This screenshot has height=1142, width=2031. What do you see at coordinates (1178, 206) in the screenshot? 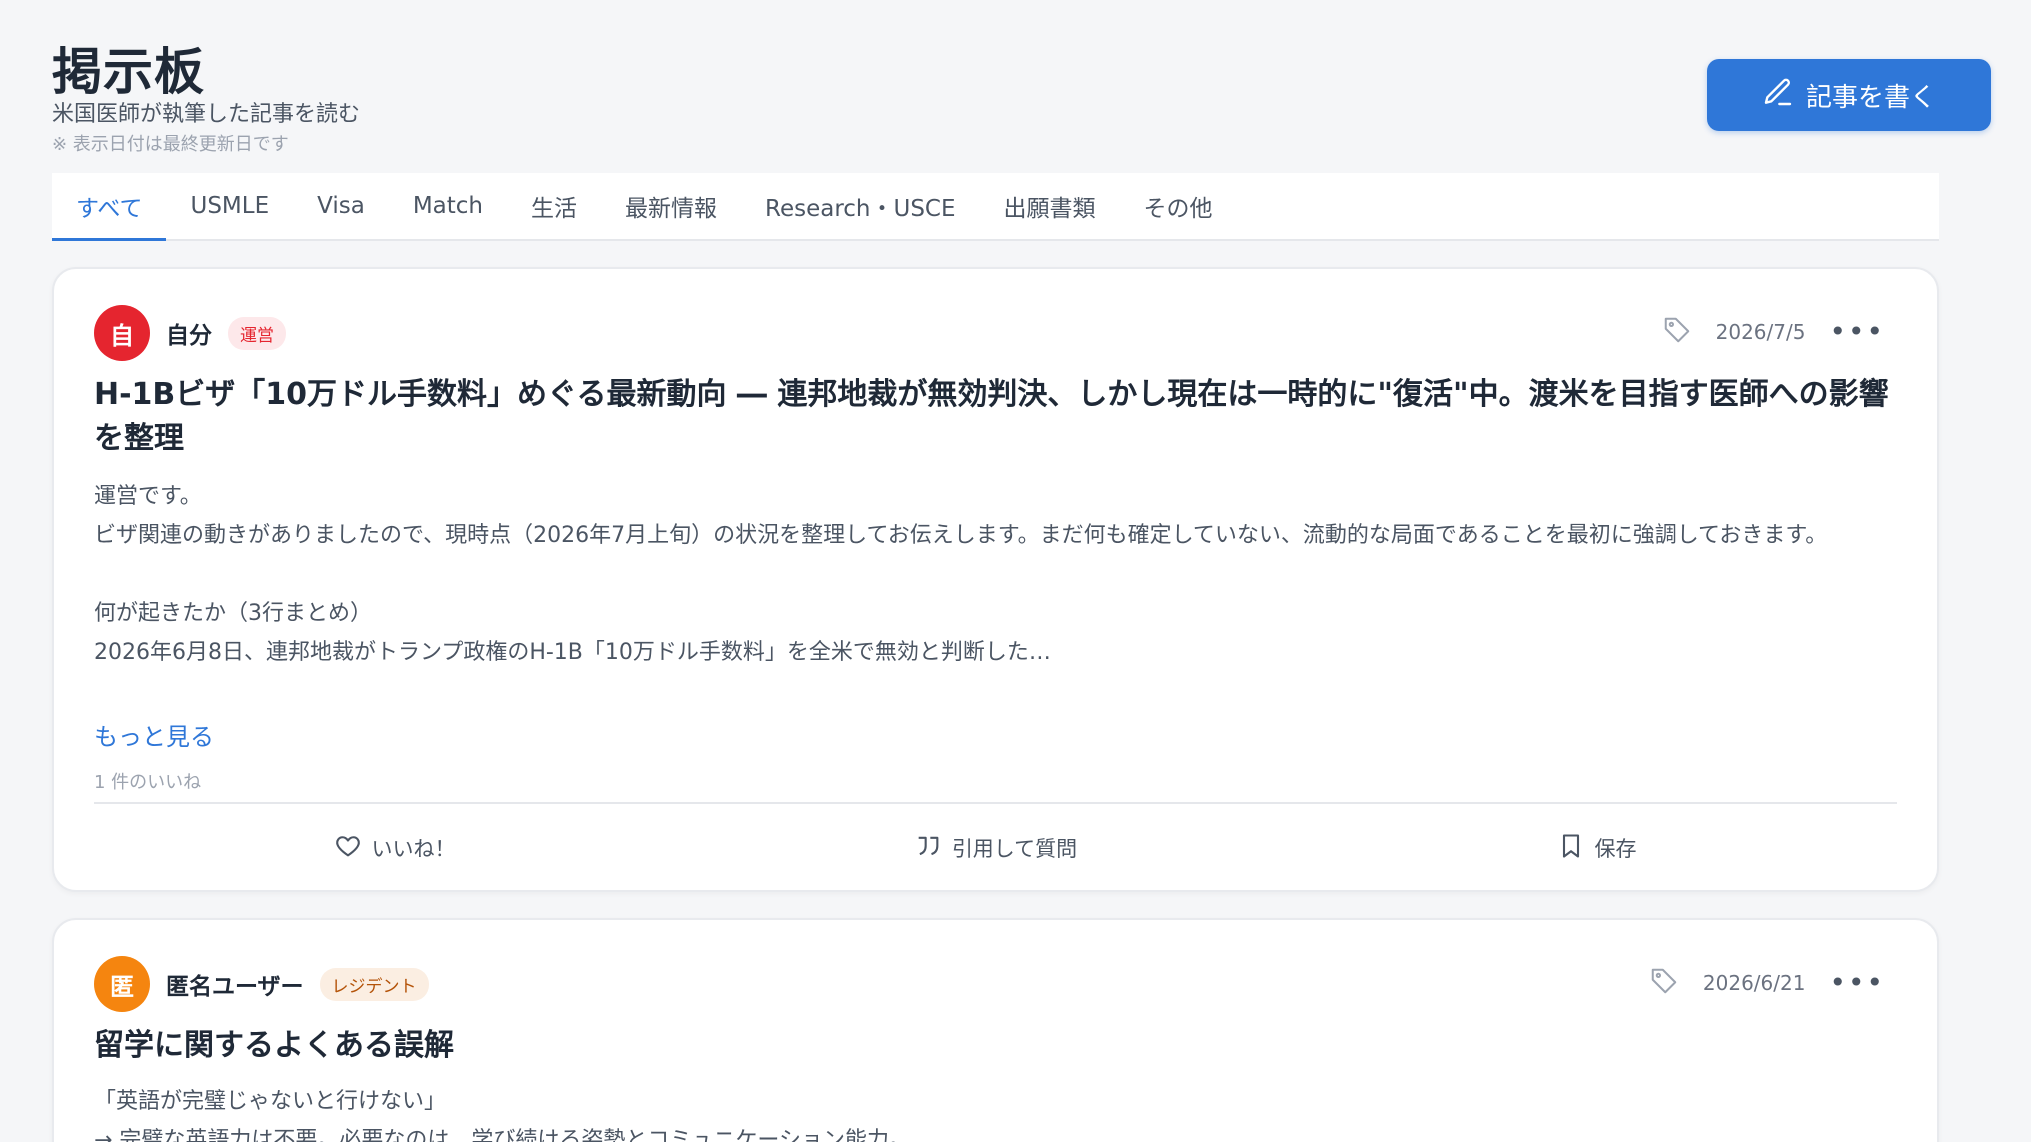
I see `tab-other: その他` at bounding box center [1178, 206].